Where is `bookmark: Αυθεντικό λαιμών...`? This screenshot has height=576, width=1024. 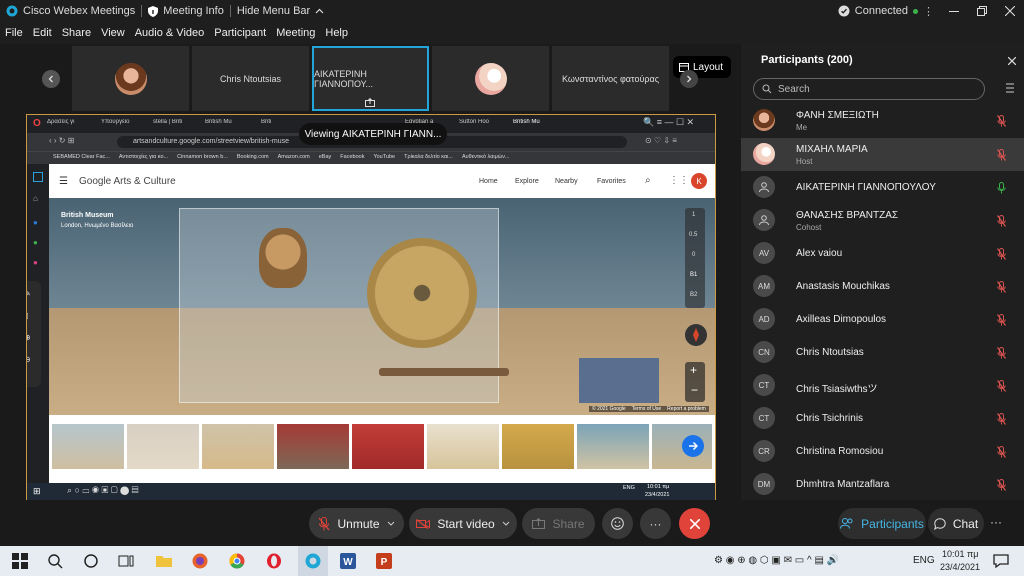
bookmark: Αυθεντικό λαιμών... is located at coordinates (485, 157).